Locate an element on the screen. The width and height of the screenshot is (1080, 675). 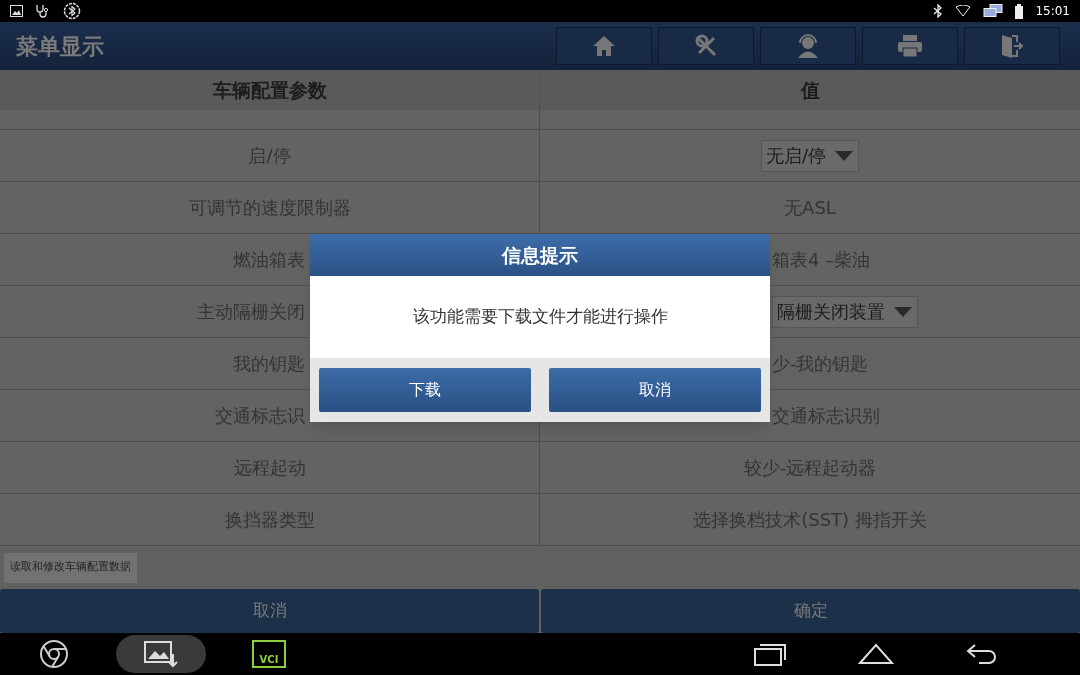
dialog-button: 取消 is located at coordinates (655, 390).